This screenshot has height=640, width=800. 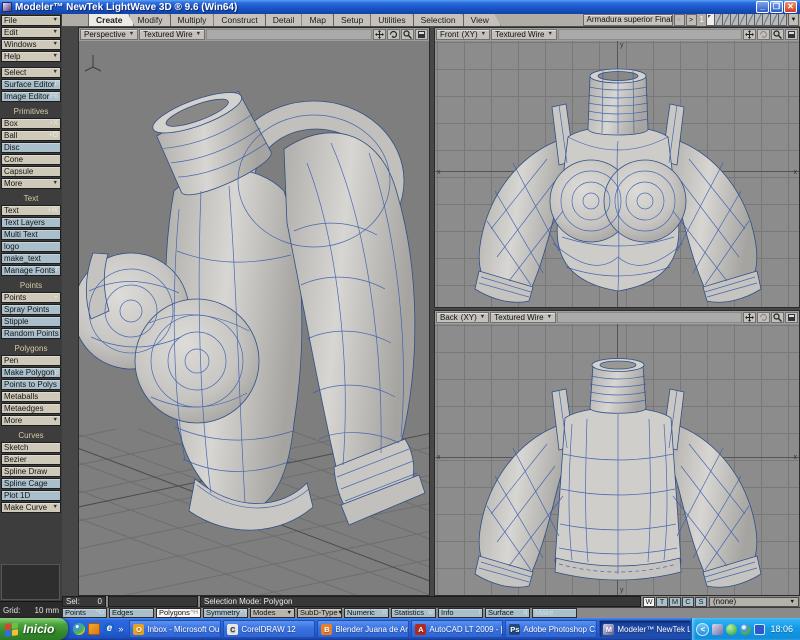 What do you see at coordinates (407, 34) in the screenshot?
I see `zoom-icon` at bounding box center [407, 34].